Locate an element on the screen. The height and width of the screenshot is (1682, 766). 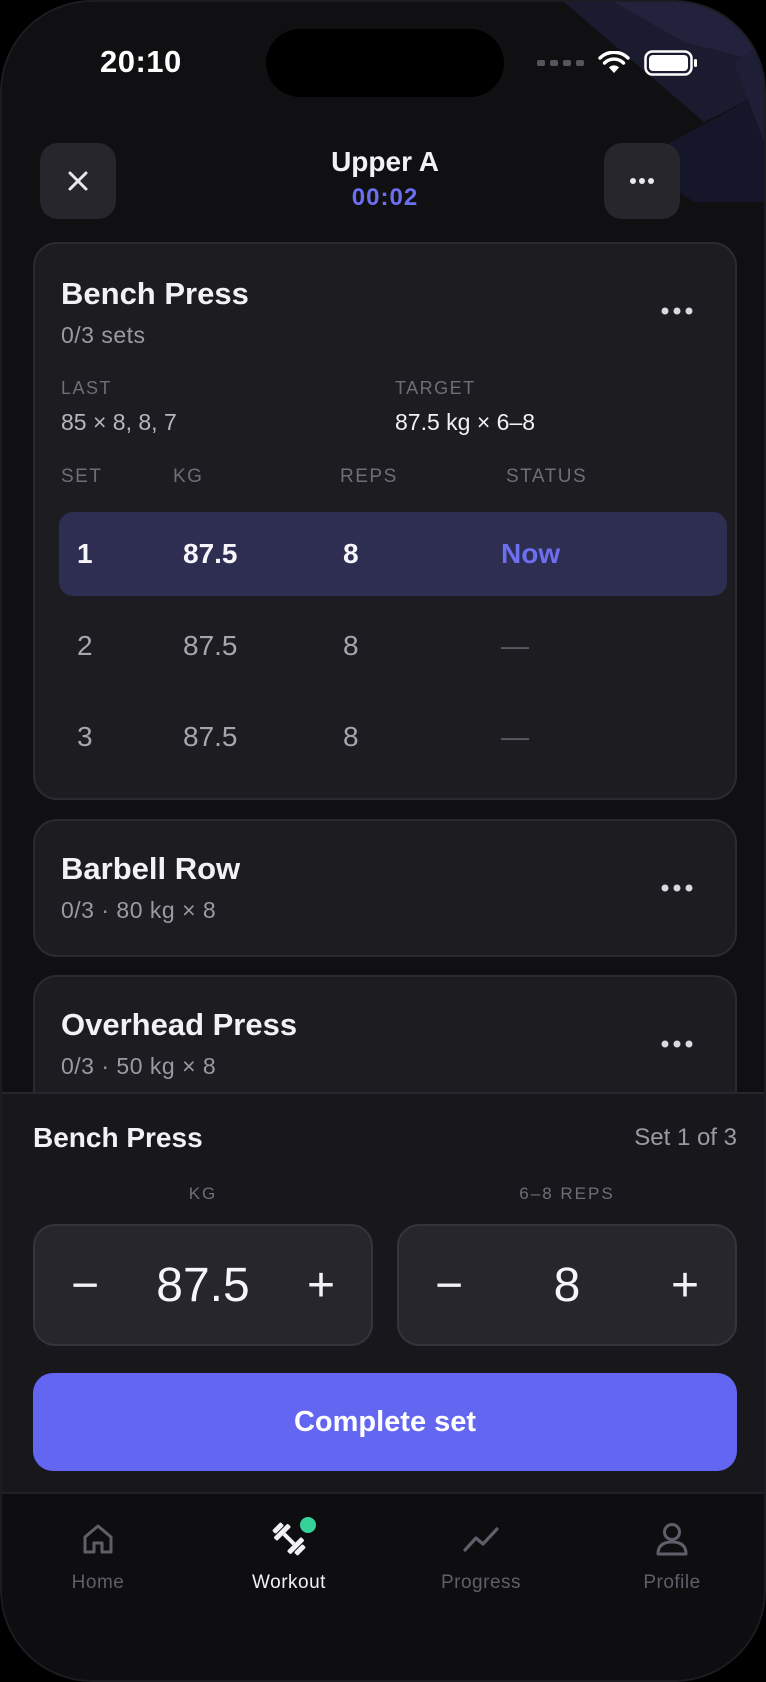
reps-increment-button: + is located at coordinates (685, 1285).